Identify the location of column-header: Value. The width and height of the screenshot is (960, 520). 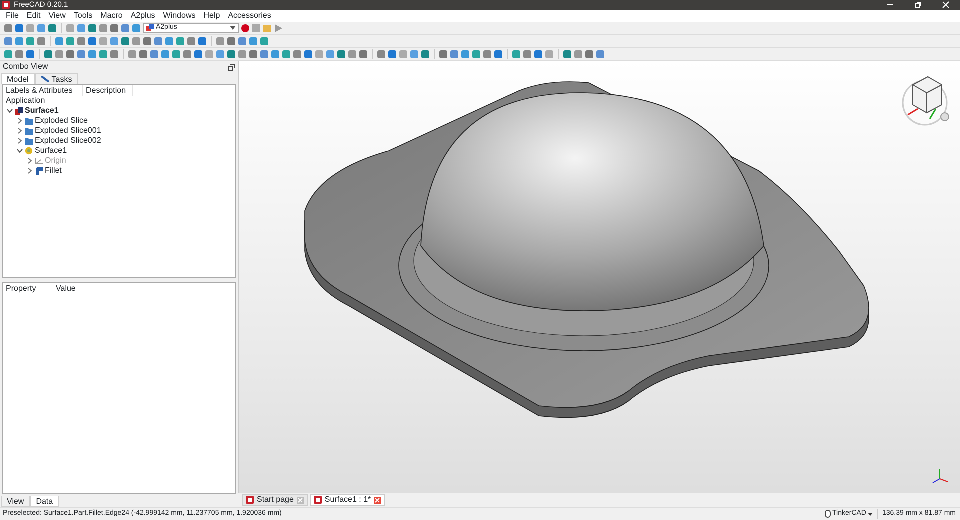
(66, 288).